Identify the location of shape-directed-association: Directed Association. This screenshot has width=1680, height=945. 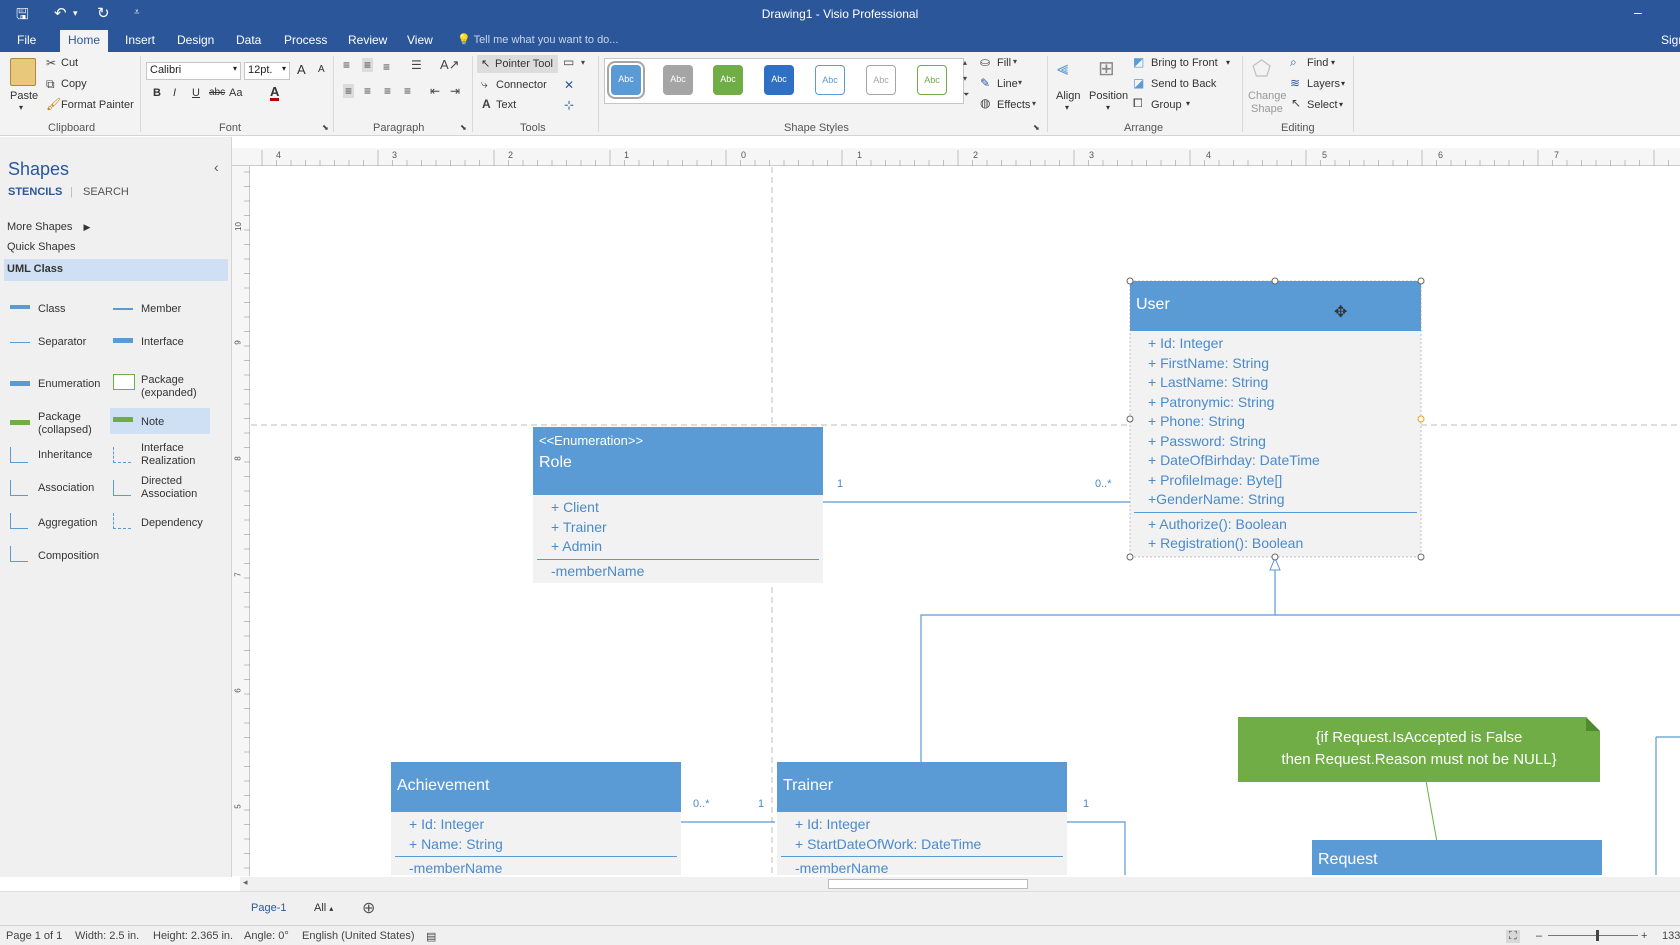
(176, 488).